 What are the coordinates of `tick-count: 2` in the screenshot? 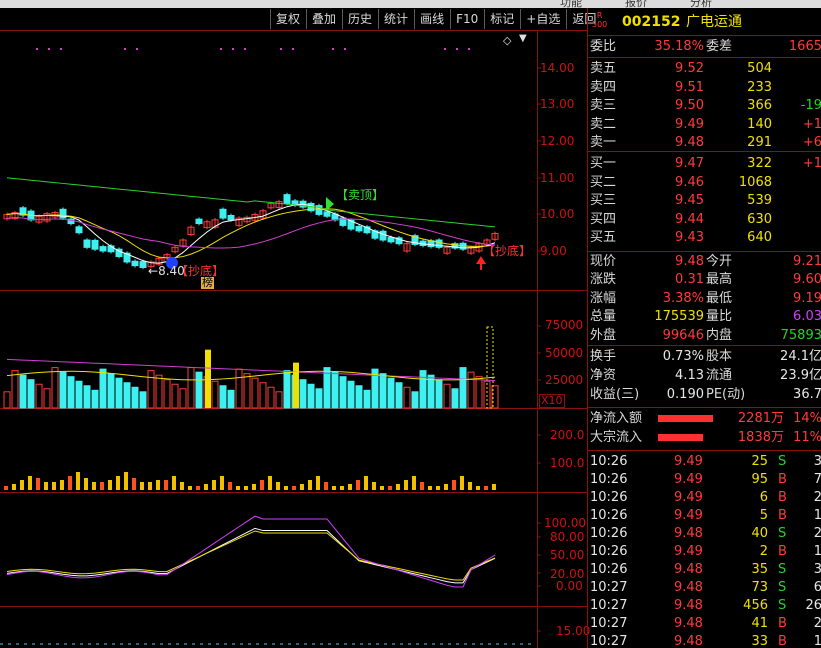 It's located at (817, 533).